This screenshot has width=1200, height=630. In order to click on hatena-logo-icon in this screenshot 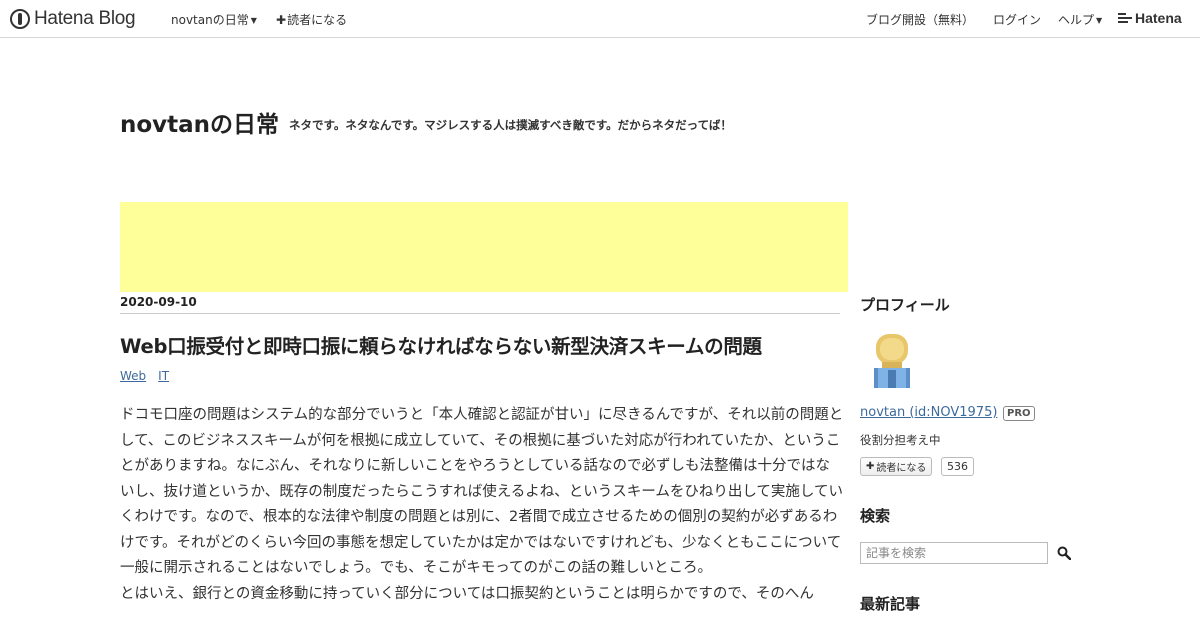, I will do `click(1125, 18)`.